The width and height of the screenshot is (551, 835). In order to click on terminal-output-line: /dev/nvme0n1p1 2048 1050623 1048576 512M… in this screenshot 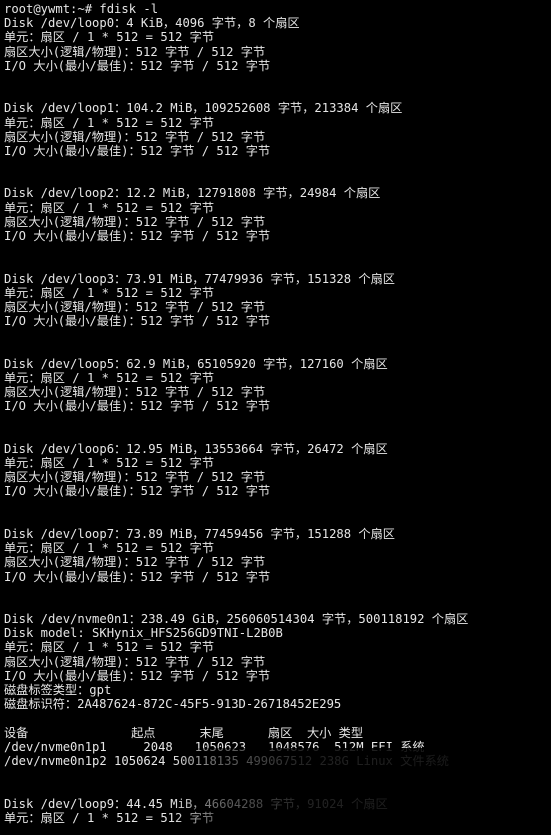, I will do `click(214, 746)`.